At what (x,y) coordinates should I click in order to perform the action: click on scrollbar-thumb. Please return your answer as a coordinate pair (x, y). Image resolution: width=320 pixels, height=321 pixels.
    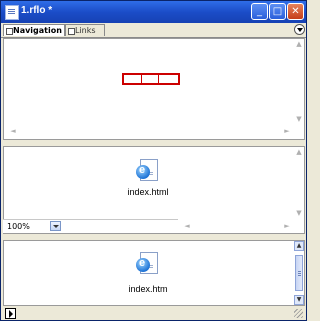
    Looking at the image, I should click on (299, 273).